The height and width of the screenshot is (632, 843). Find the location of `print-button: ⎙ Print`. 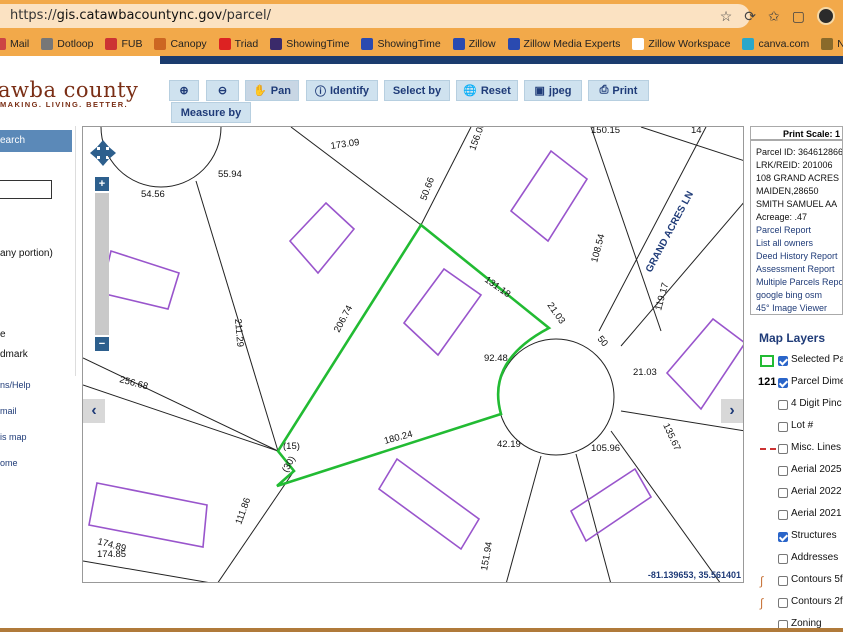

print-button: ⎙ Print is located at coordinates (618, 90).